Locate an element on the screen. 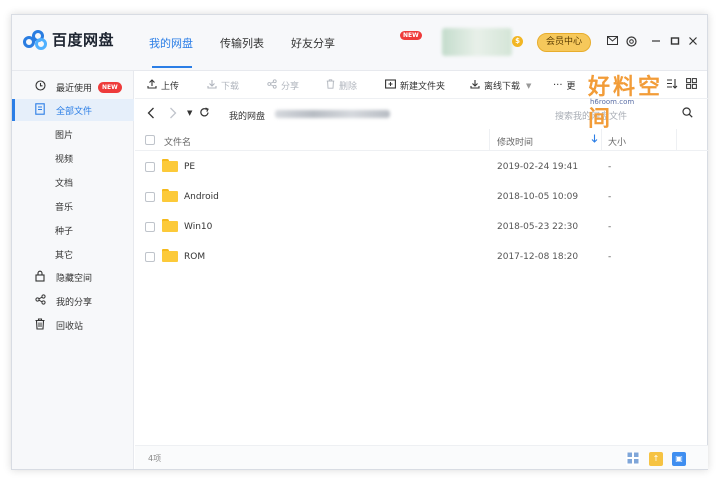  table-row: Android 2018-10-05 10:09 - is located at coordinates (421, 197).